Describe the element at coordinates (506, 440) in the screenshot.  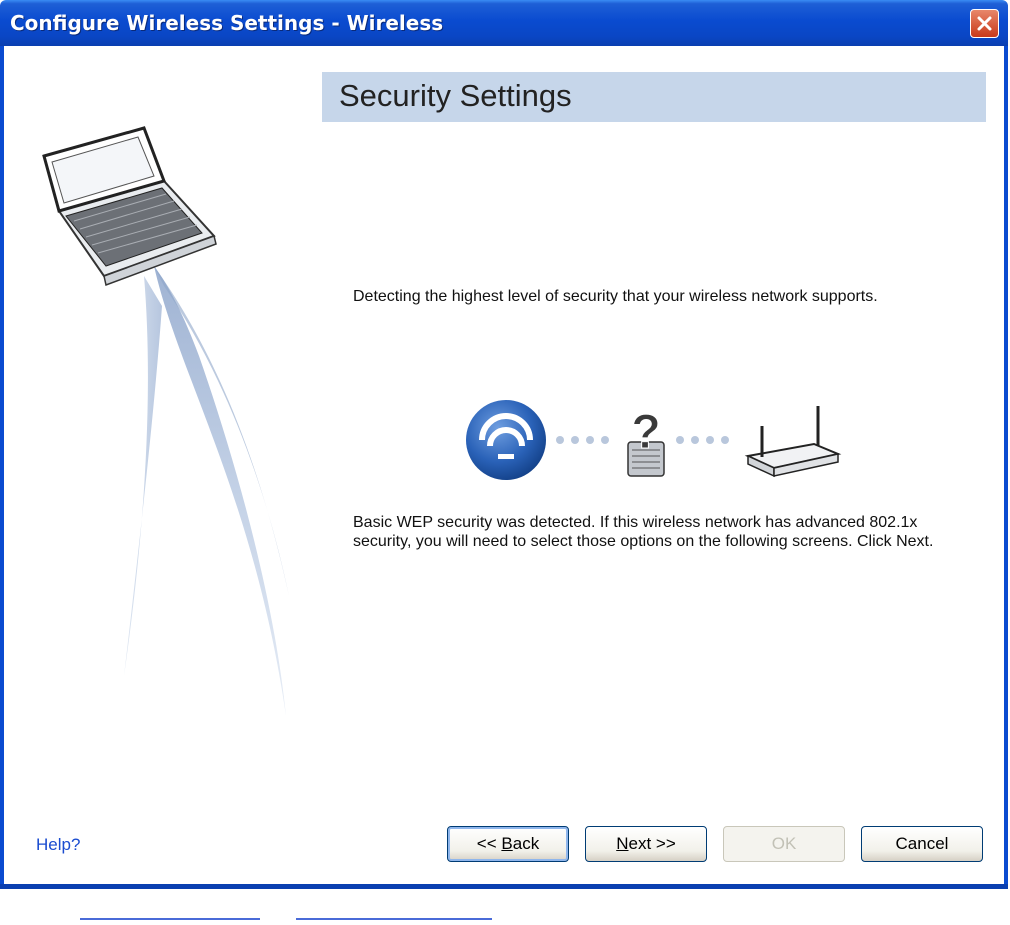
I see `wireless-signal-icon` at that location.